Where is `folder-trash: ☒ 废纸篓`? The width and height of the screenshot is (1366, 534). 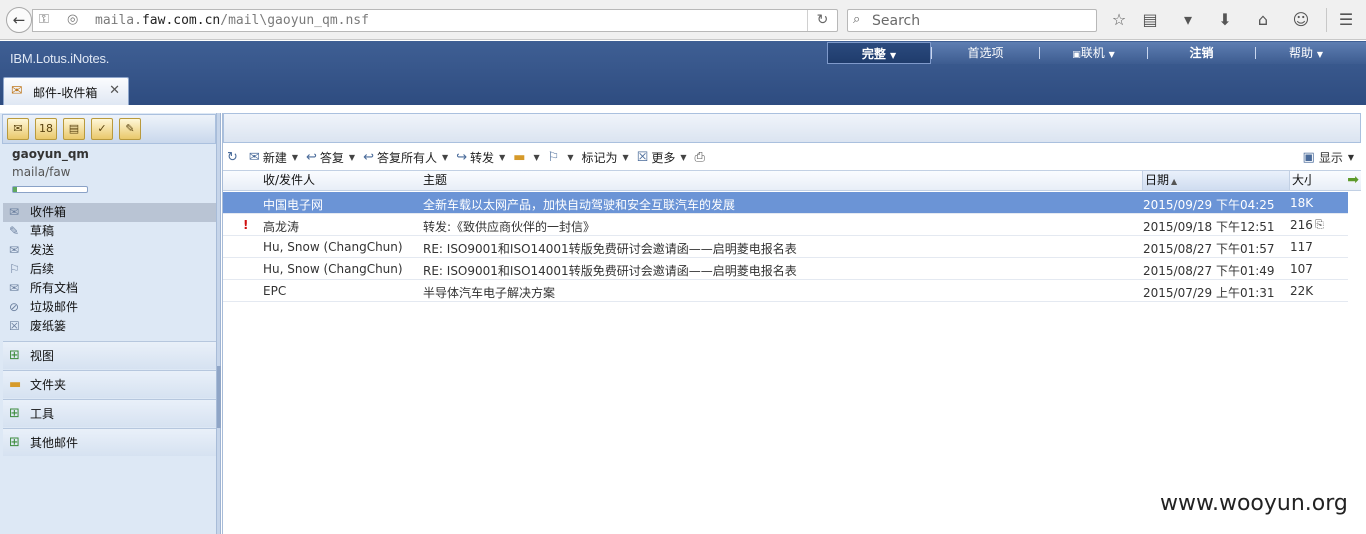
folder-trash: ☒ 废纸篓 is located at coordinates (109, 326).